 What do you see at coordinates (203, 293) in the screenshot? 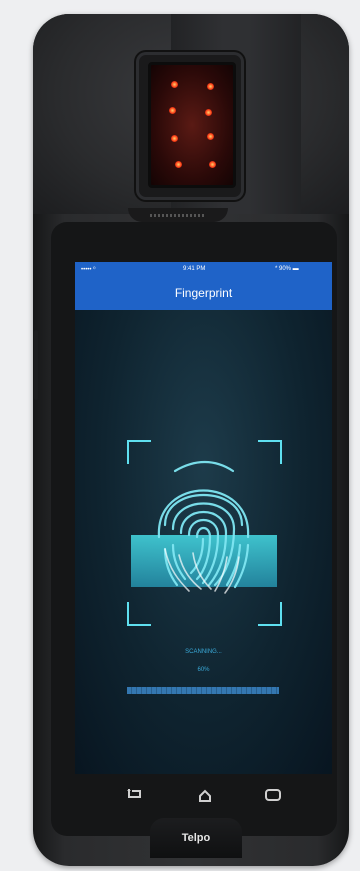
I see `page-title: Fingerprint` at bounding box center [203, 293].